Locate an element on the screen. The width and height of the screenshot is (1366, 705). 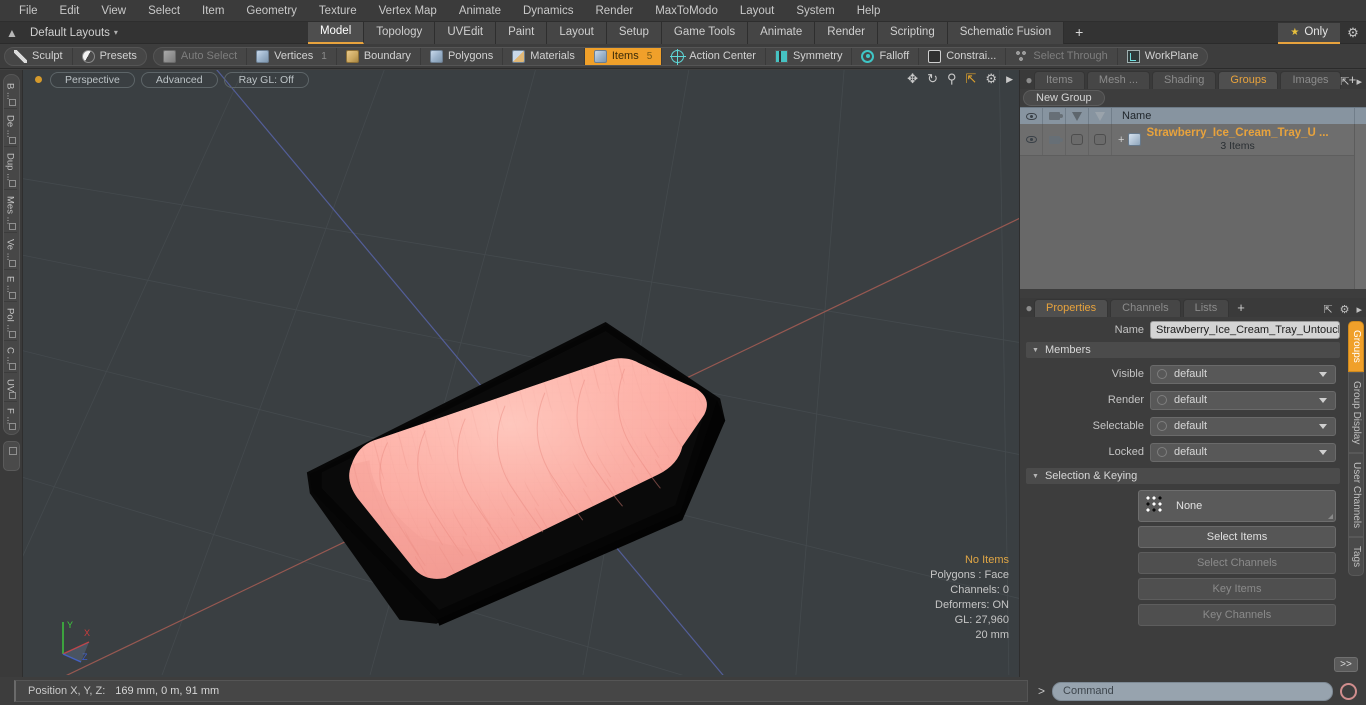
vertices-button: Vertices 1 is located at coordinates (292, 56).